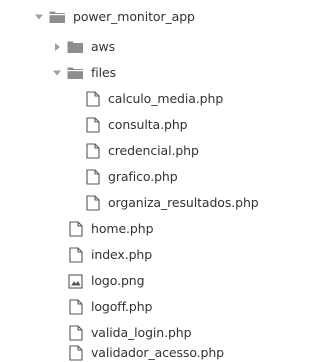 The width and height of the screenshot is (320, 362). I want to click on tree-label: index.php, so click(122, 254).